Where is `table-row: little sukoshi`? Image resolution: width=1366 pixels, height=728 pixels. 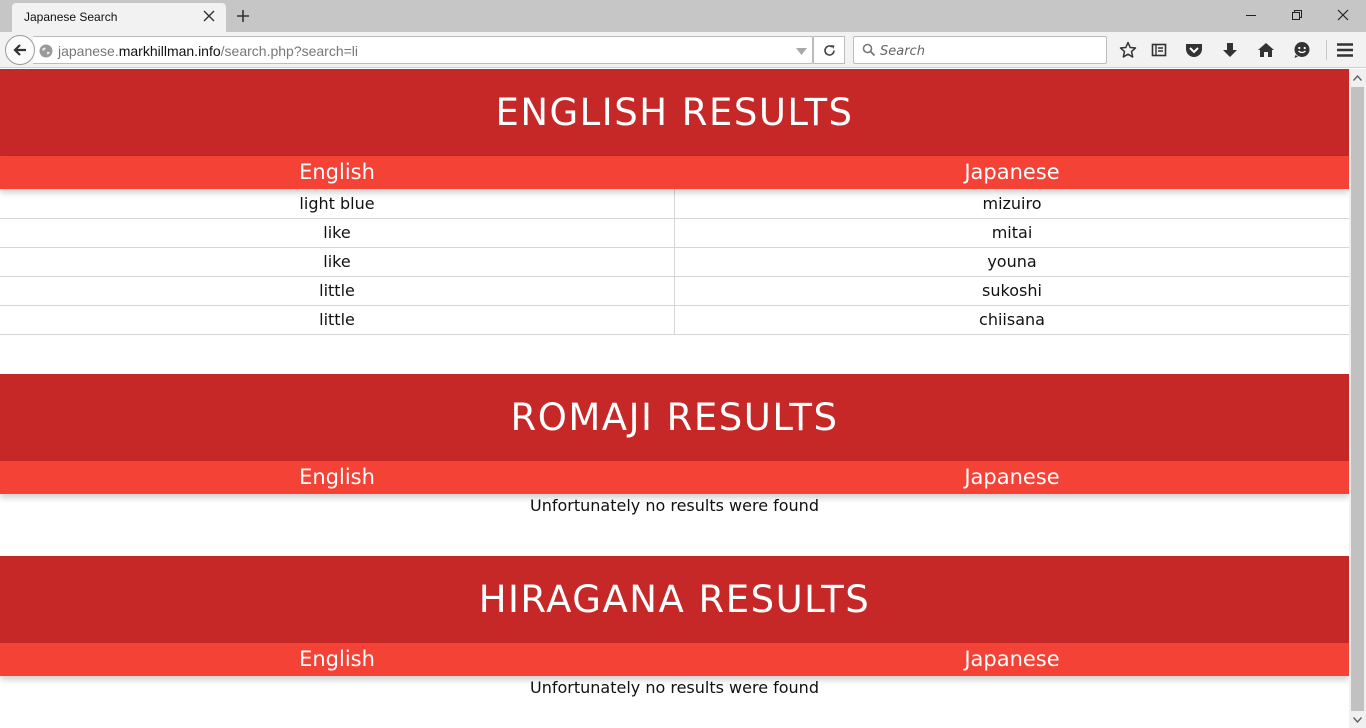 table-row: little sukoshi is located at coordinates (674, 290).